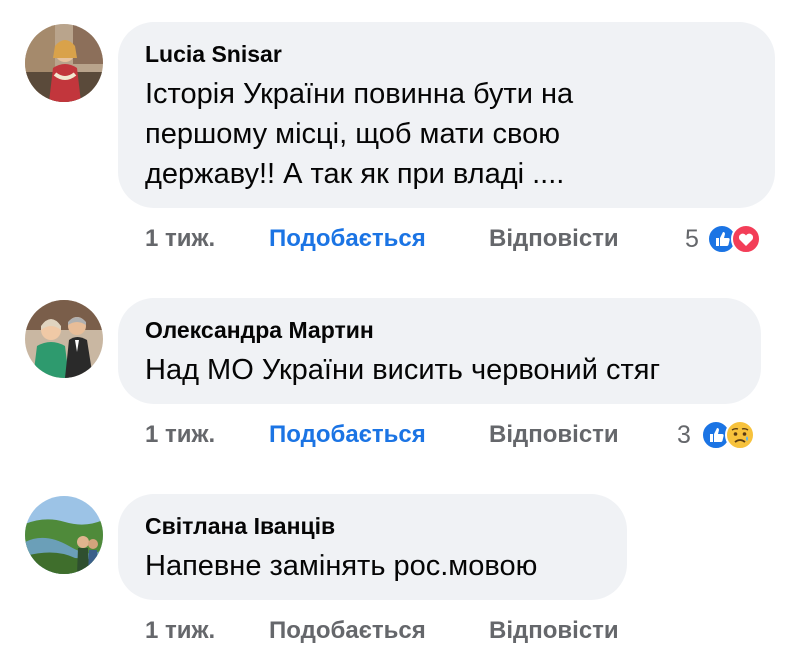 Image resolution: width=800 pixels, height=665 pixels. I want to click on comment-author: Світлана Іванців, so click(372, 526).